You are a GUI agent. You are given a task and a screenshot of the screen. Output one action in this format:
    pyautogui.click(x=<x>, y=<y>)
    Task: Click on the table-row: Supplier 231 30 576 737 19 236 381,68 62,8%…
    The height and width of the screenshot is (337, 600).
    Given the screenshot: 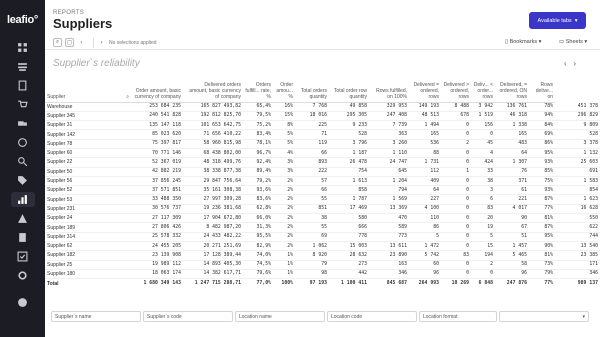 What is the action you would take?
    pyautogui.click(x=322, y=209)
    